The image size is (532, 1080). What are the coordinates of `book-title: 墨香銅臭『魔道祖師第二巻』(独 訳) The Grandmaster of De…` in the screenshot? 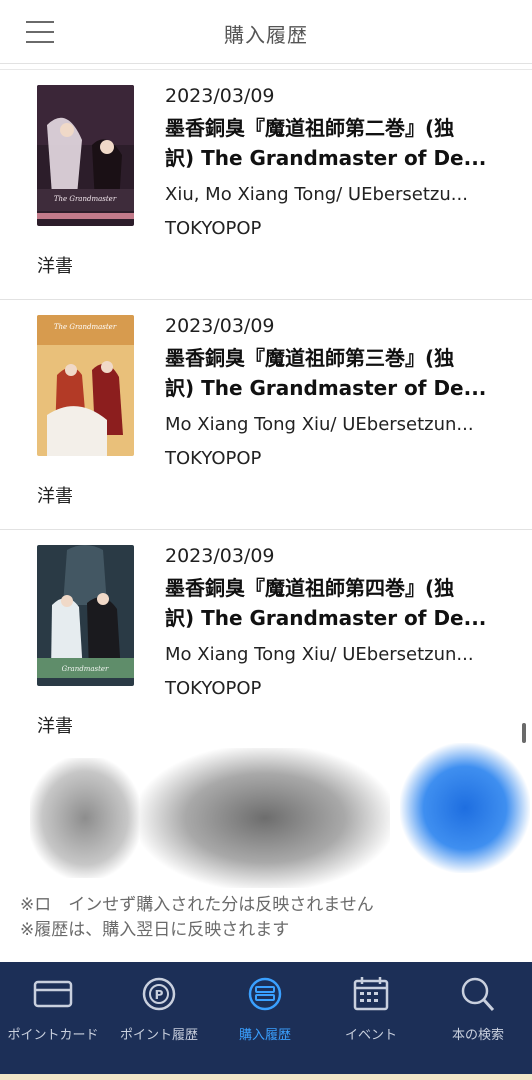 It's located at (334, 143).